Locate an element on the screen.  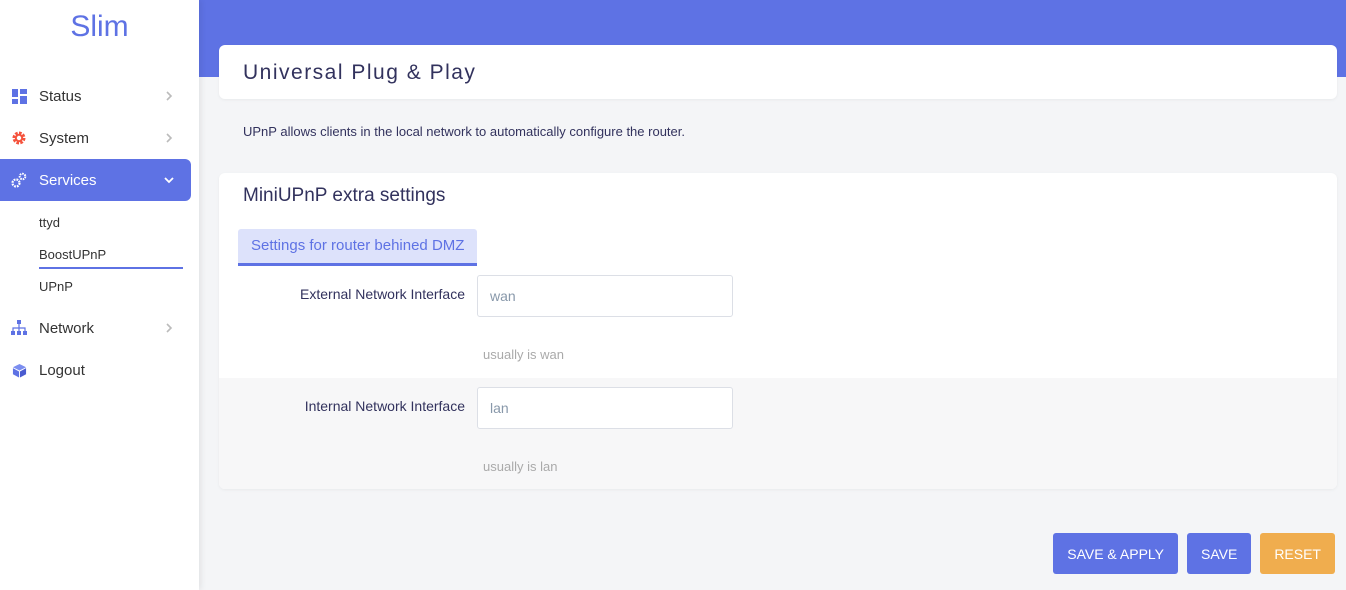
tab-settings-dmz: Settings for router behined DMZ is located at coordinates (358, 247).